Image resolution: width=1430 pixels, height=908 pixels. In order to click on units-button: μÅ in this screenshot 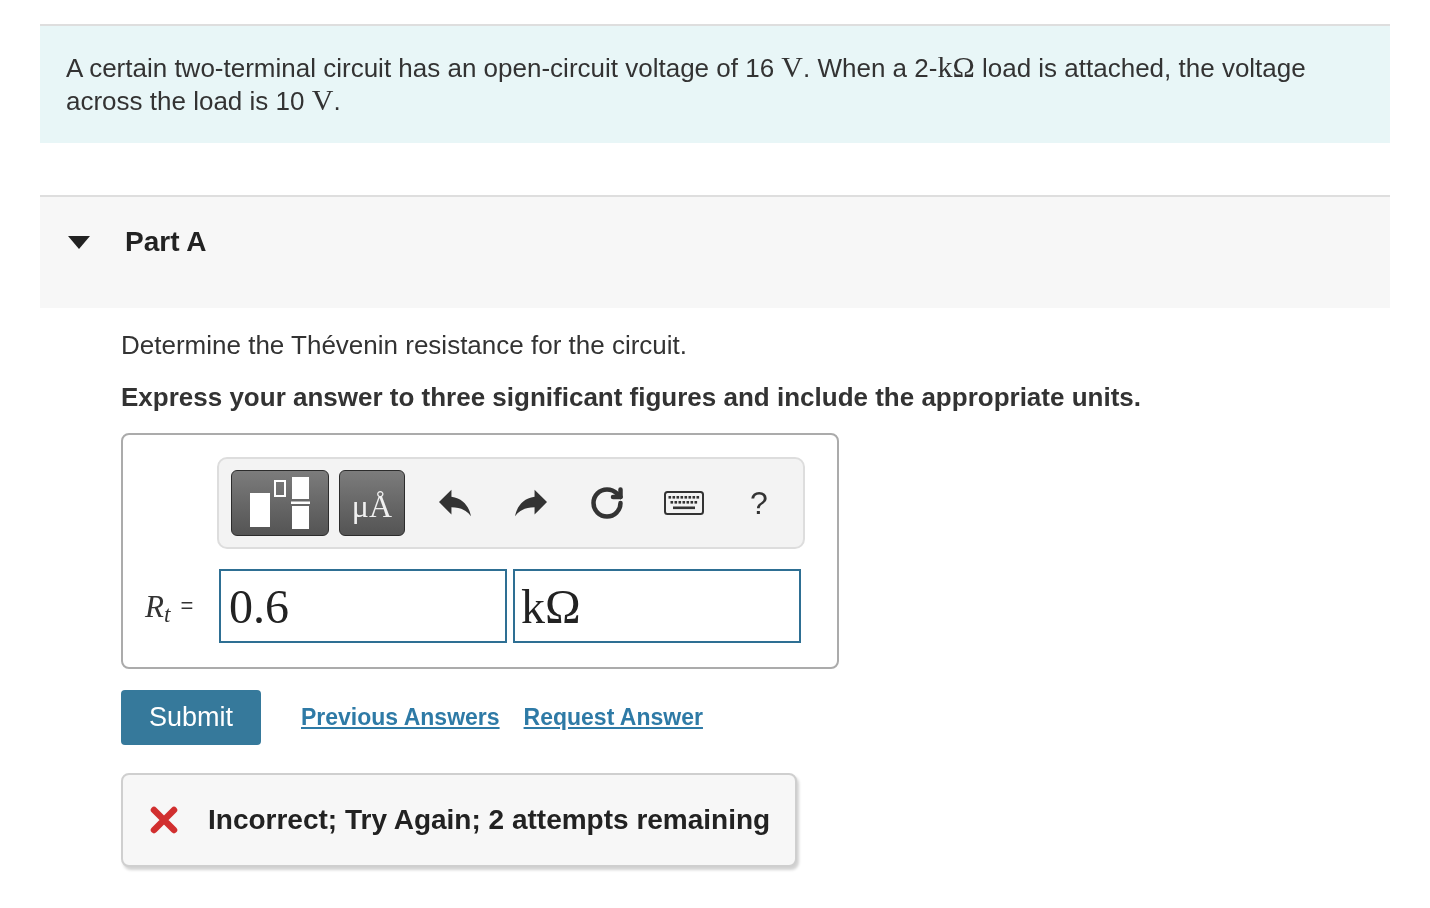, I will do `click(372, 503)`.